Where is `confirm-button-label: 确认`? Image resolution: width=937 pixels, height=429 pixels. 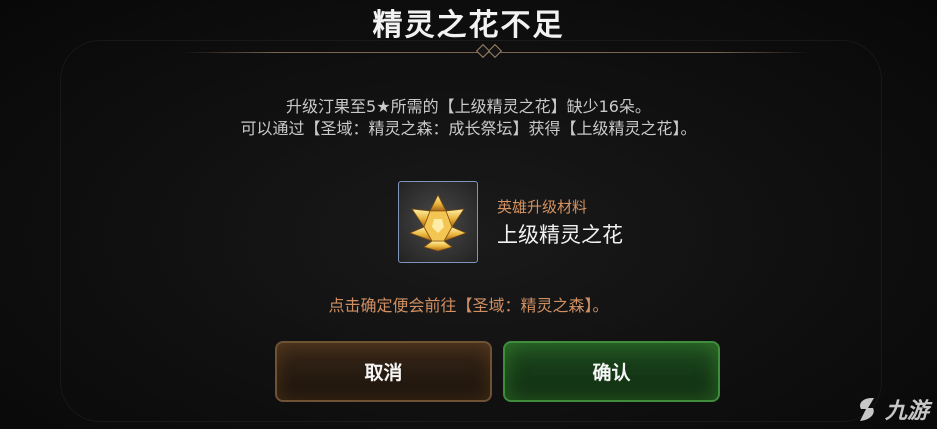 confirm-button-label: 确认 is located at coordinates (611, 373).